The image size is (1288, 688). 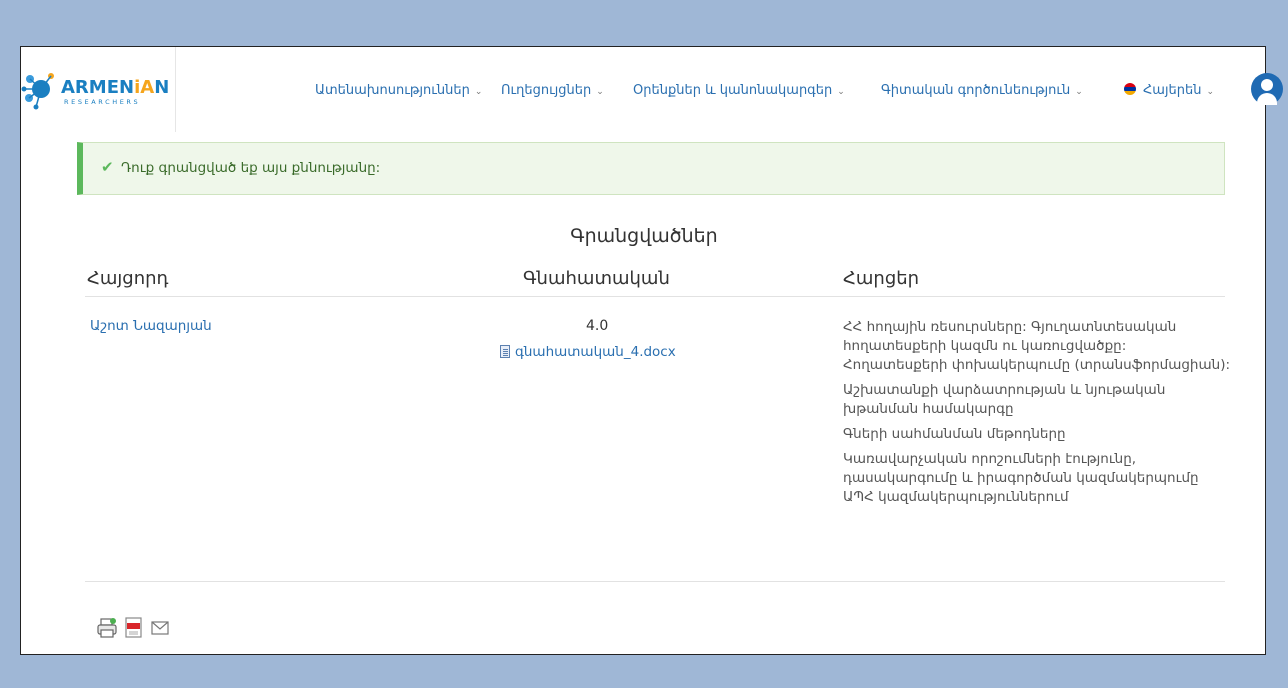 I want to click on logo-subtitle: RESEARCHERS, so click(x=102, y=102).